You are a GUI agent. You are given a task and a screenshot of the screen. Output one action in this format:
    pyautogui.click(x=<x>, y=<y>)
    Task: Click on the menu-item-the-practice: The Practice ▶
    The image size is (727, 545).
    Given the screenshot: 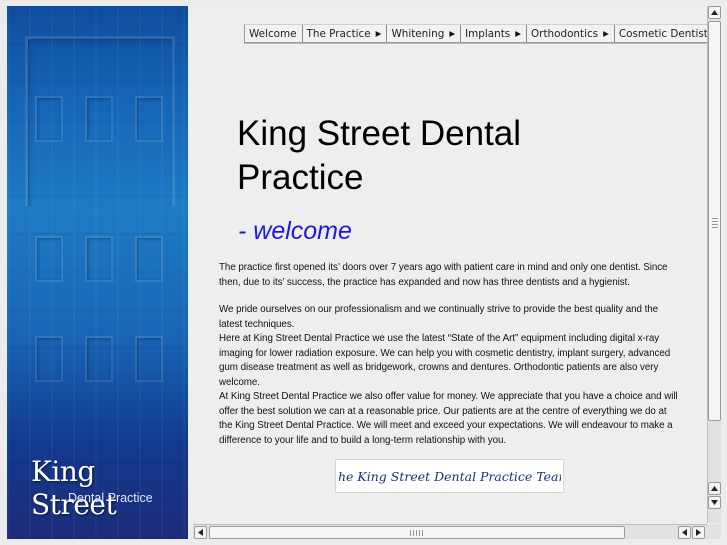 What is the action you would take?
    pyautogui.click(x=345, y=33)
    